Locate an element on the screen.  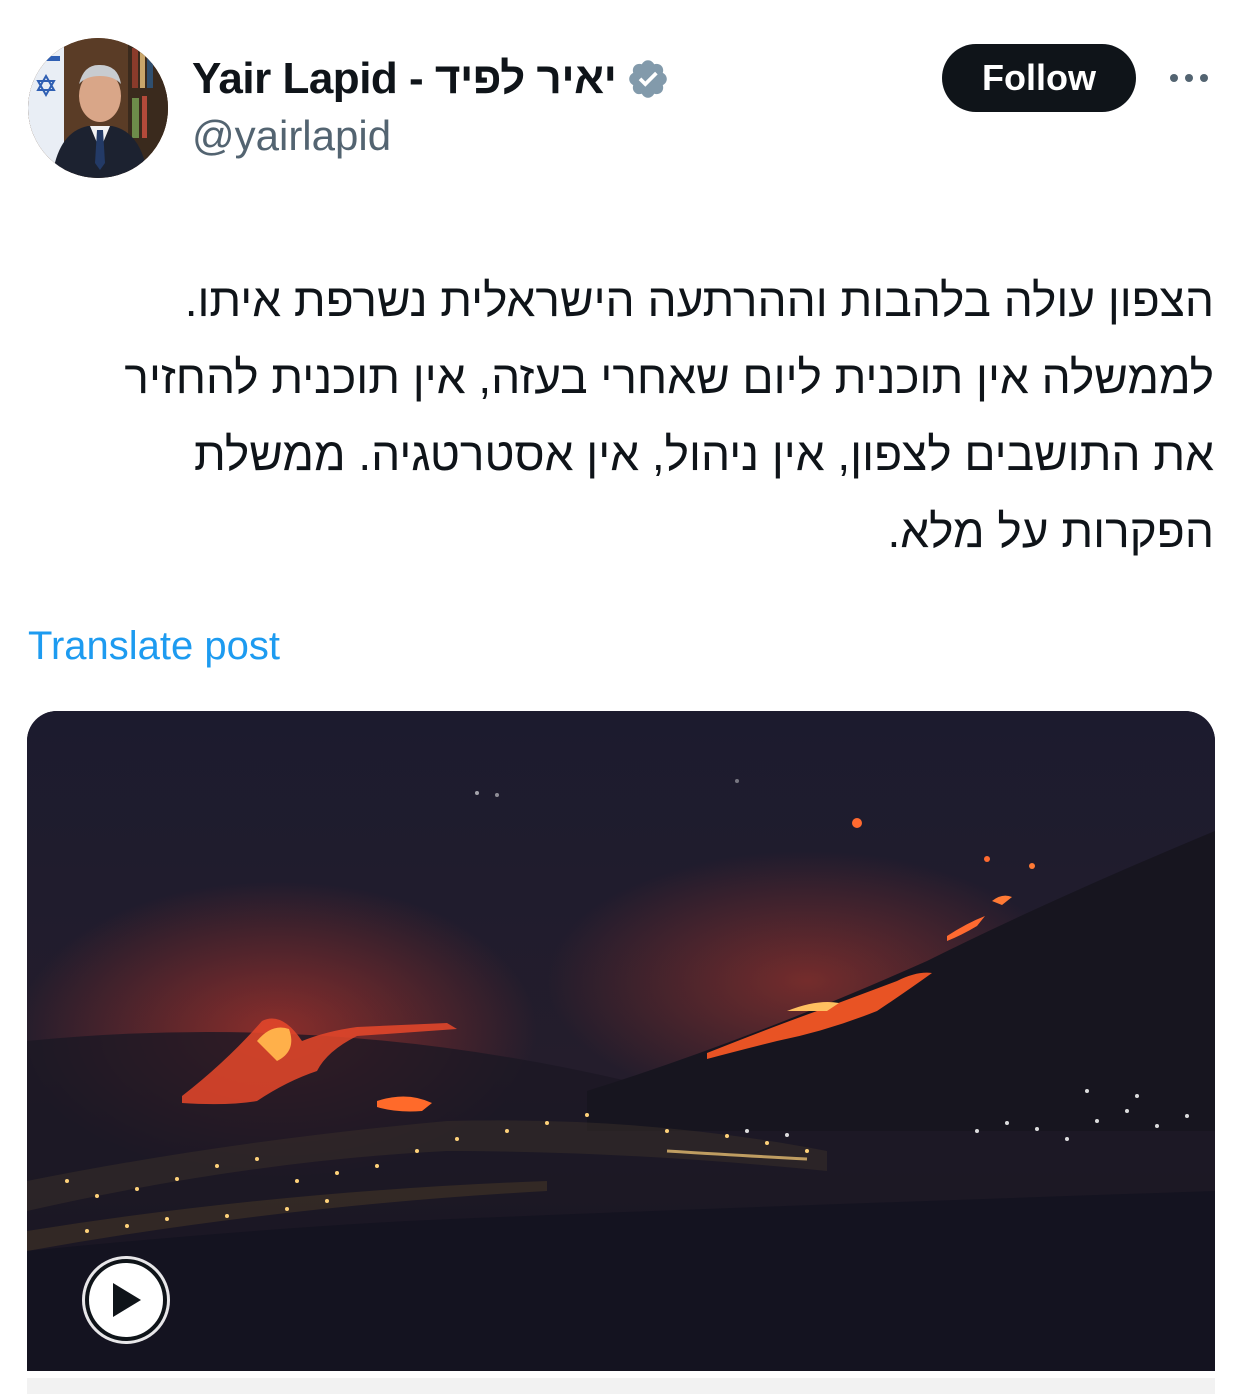
author-name-row: Yair Lapid - יאיר לפיד is located at coordinates (431, 79).